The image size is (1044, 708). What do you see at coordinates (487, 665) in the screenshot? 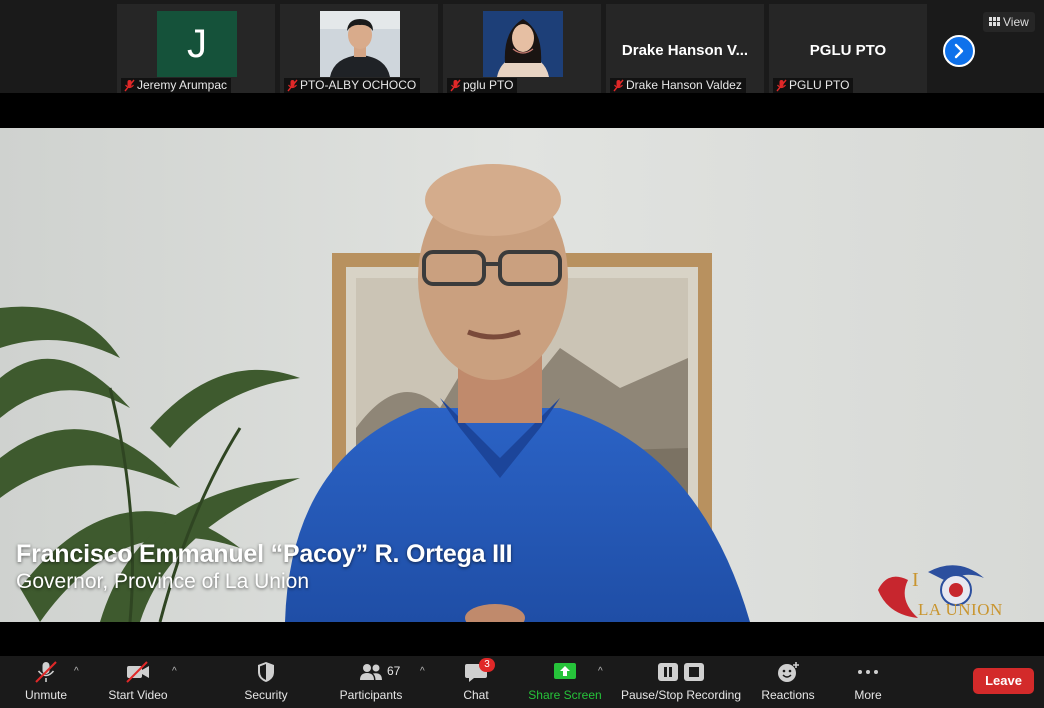
I see `chat-unread-badge: 3` at bounding box center [487, 665].